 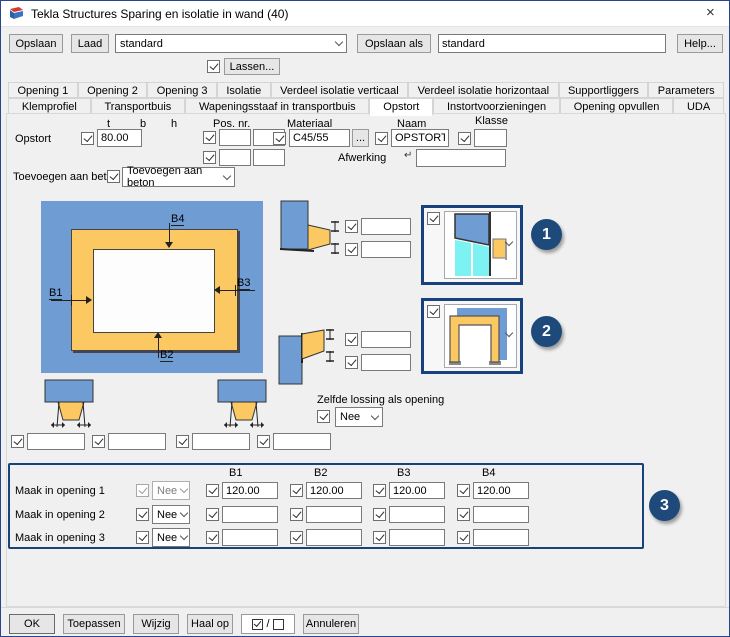 What do you see at coordinates (296, 514) in the screenshot?
I see `row2-b2-checkbox` at bounding box center [296, 514].